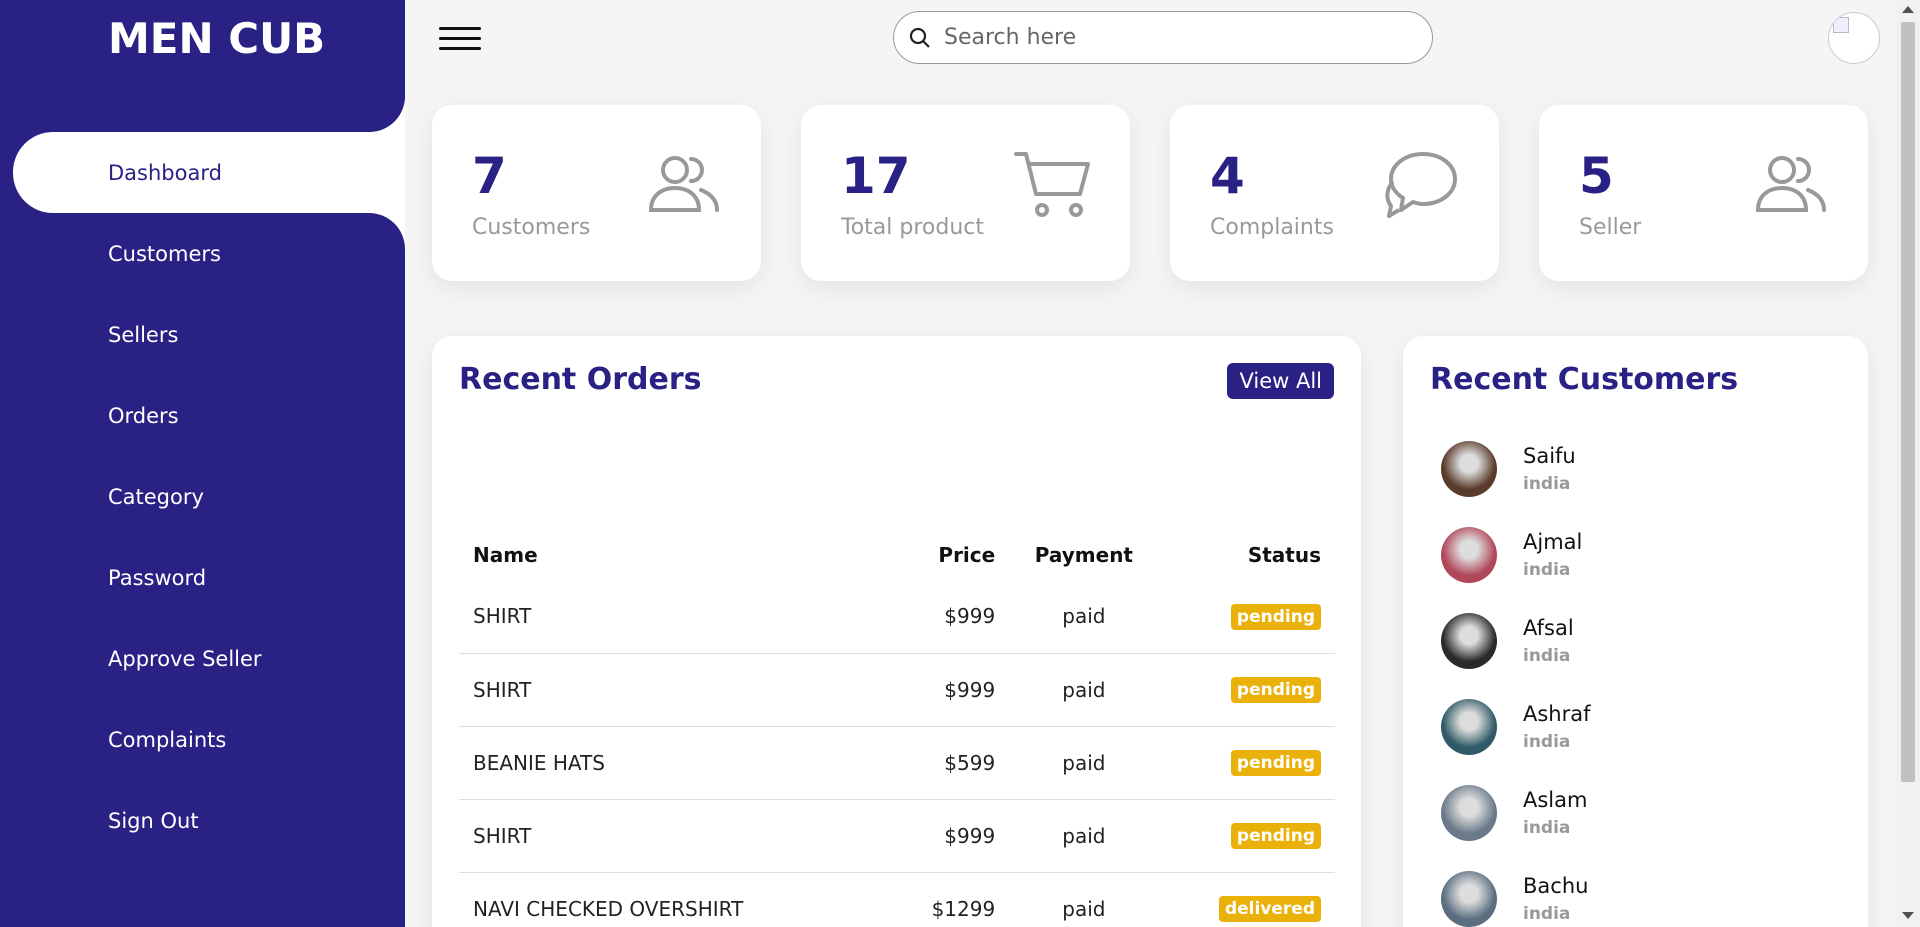  I want to click on col-status: Status, so click(1284, 555).